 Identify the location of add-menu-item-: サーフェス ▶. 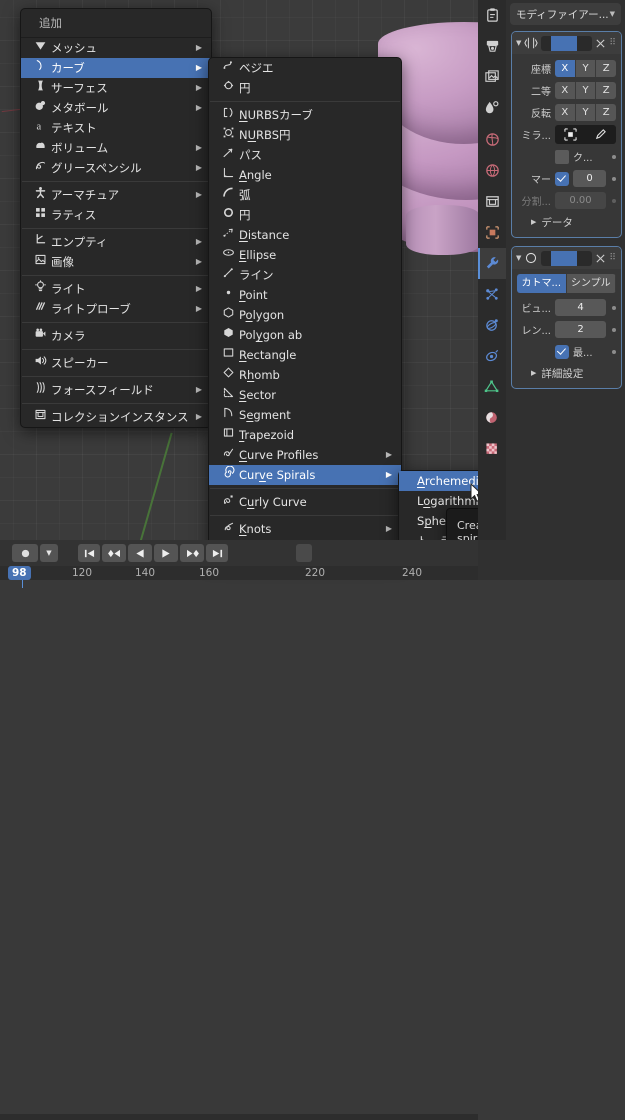
(116, 88).